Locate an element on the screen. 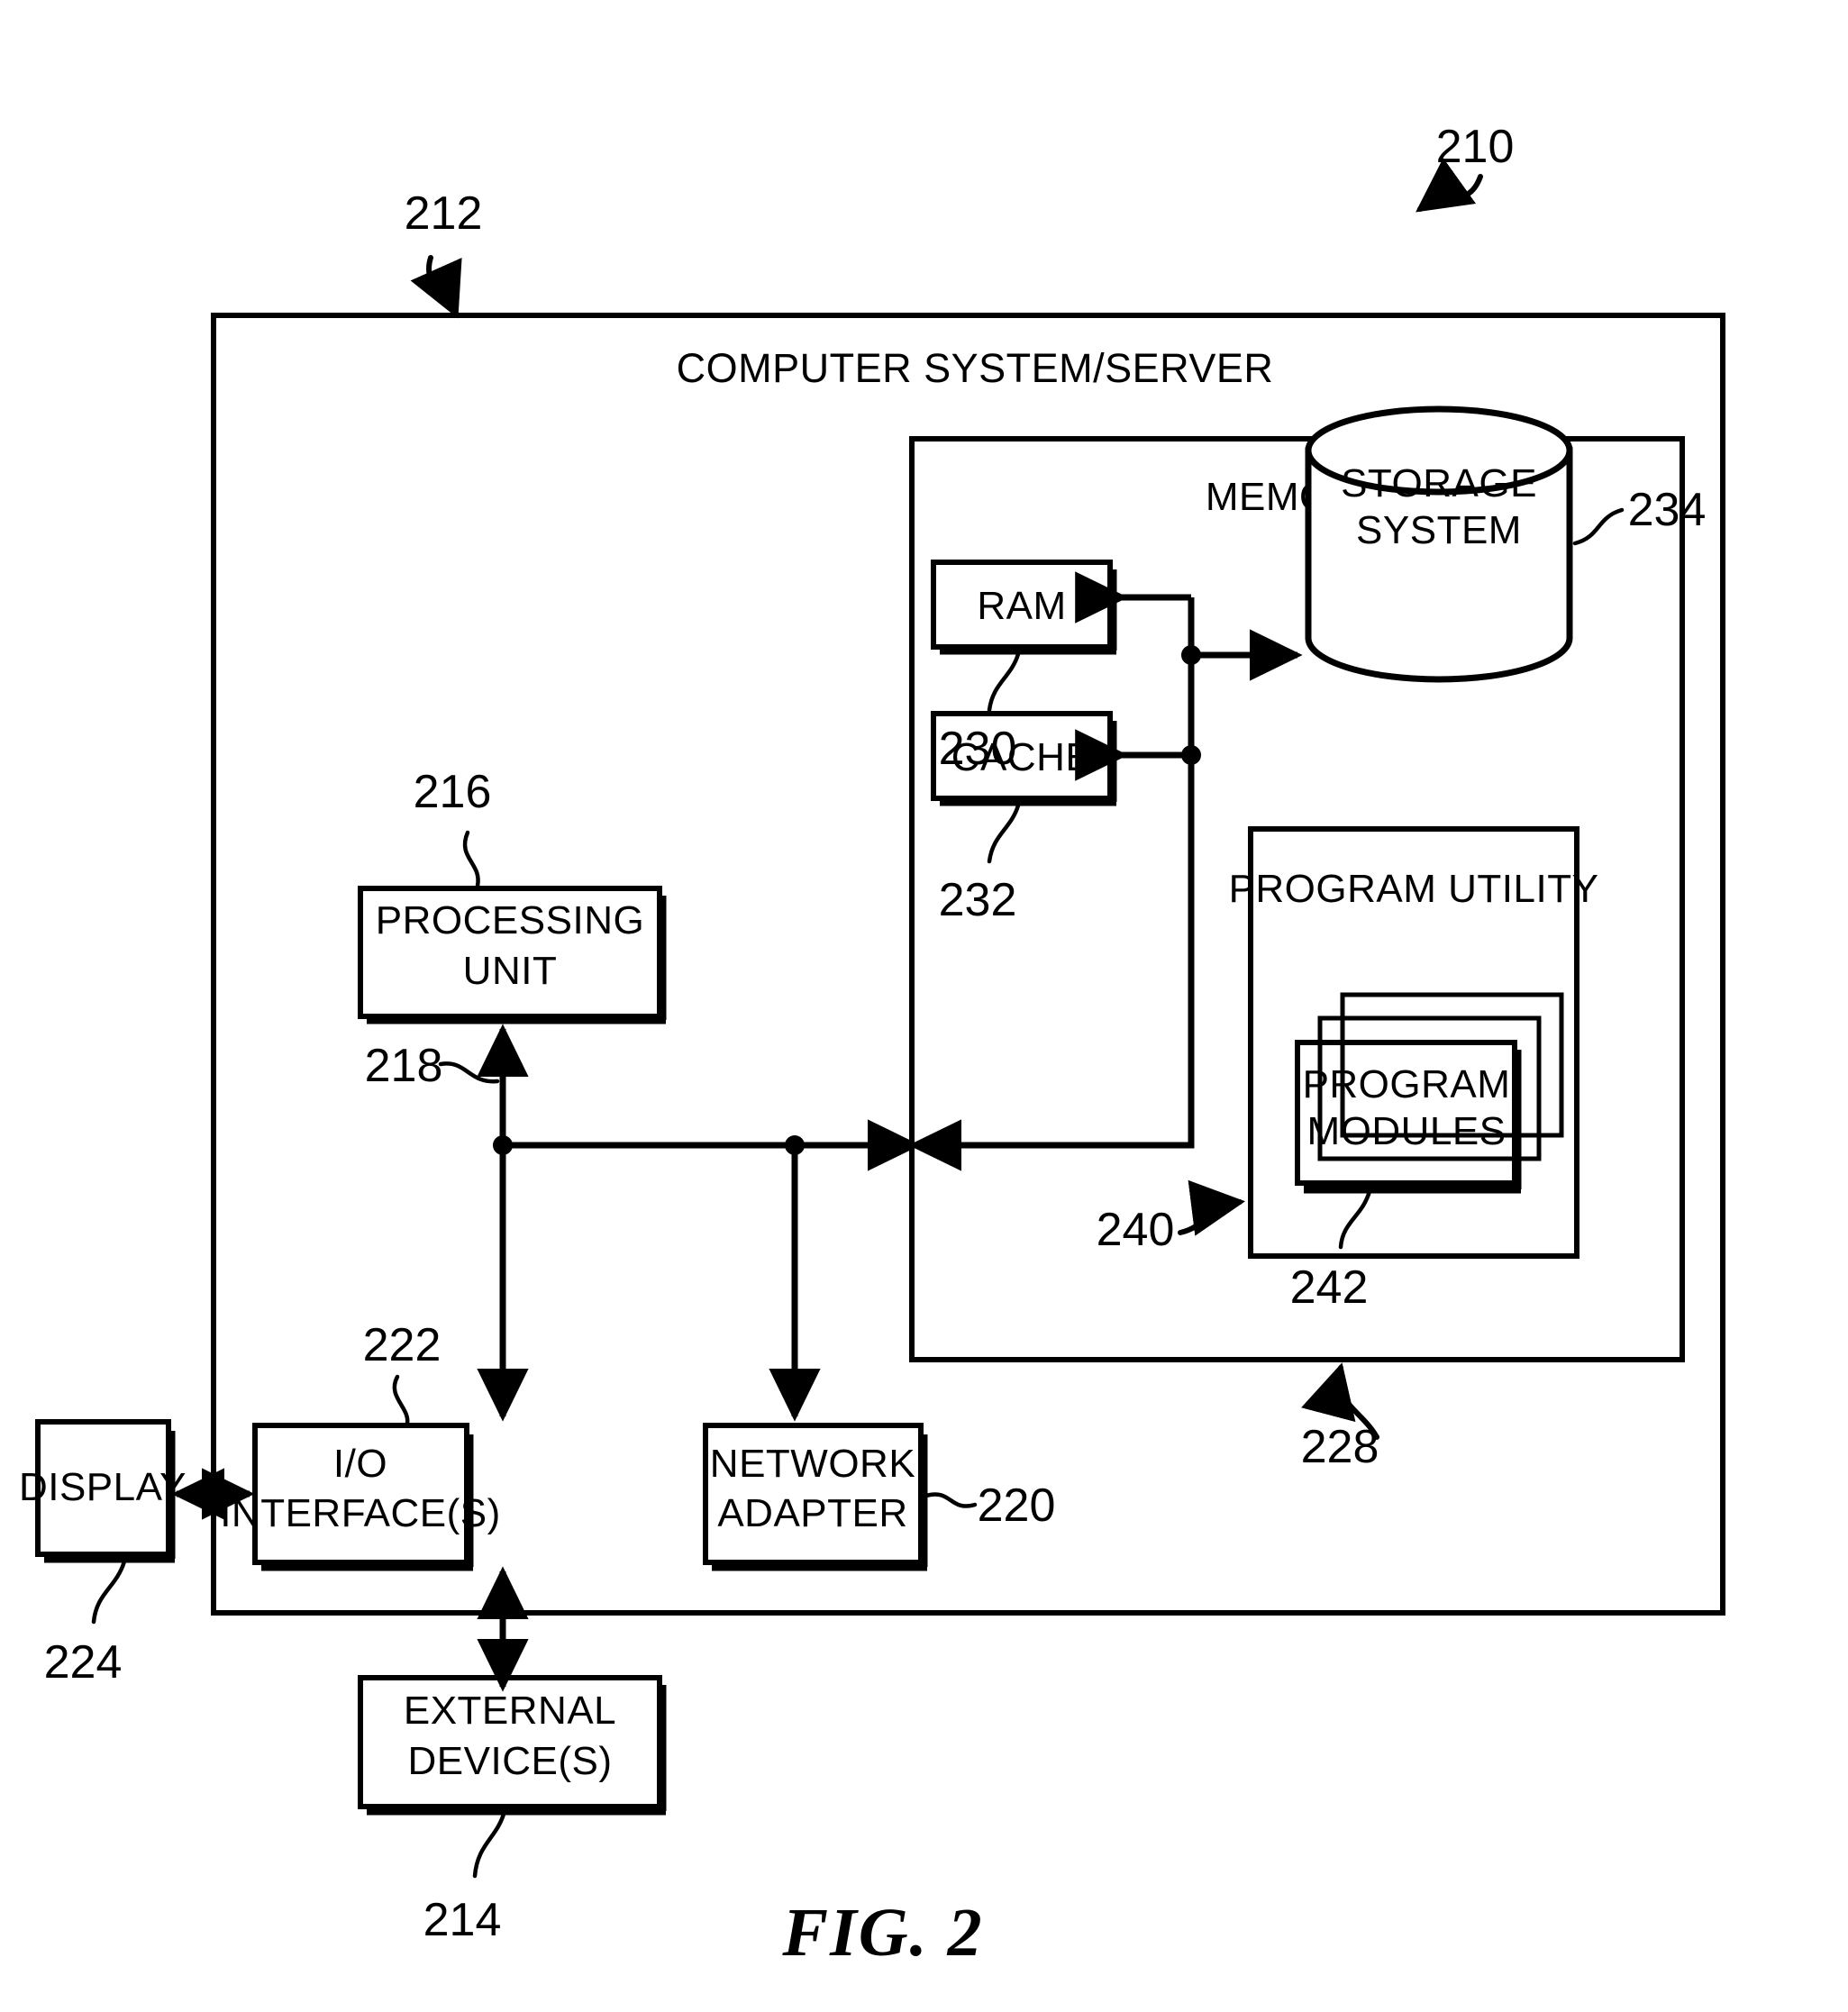  ref-214-label: 214 is located at coordinates (462, 1920).